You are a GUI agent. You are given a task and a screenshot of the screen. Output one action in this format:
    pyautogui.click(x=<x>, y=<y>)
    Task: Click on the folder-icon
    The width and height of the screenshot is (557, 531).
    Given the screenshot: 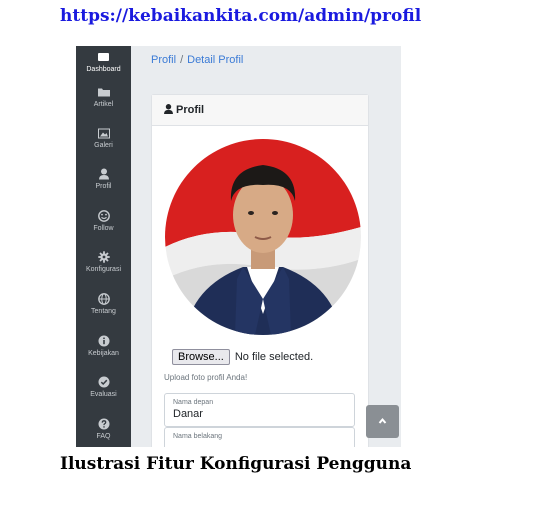 What is the action you would take?
    pyautogui.click(x=103, y=92)
    